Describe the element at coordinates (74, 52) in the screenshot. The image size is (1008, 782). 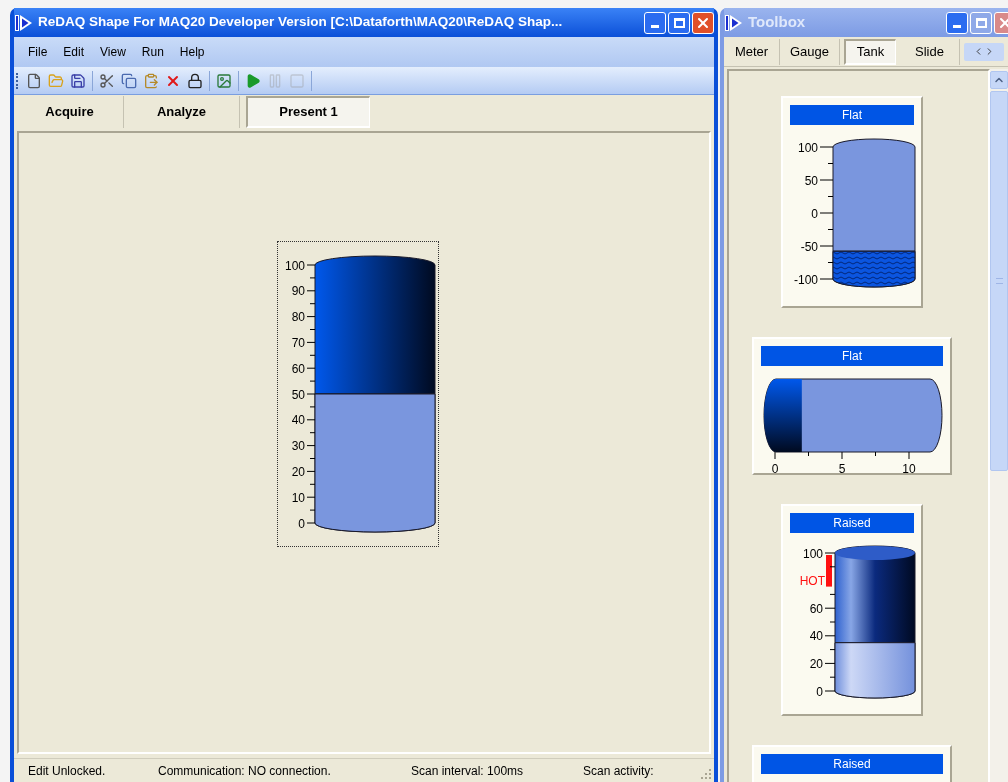
I see `menu-item: Edit` at that location.